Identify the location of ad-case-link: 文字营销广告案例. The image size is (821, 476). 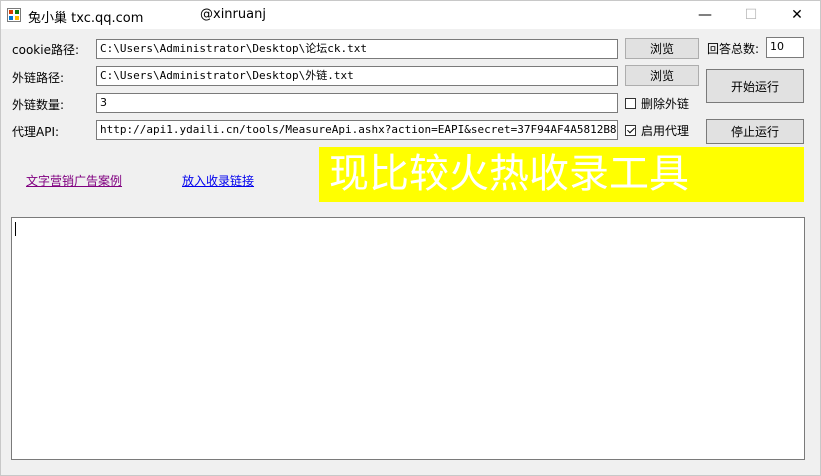
(74, 180).